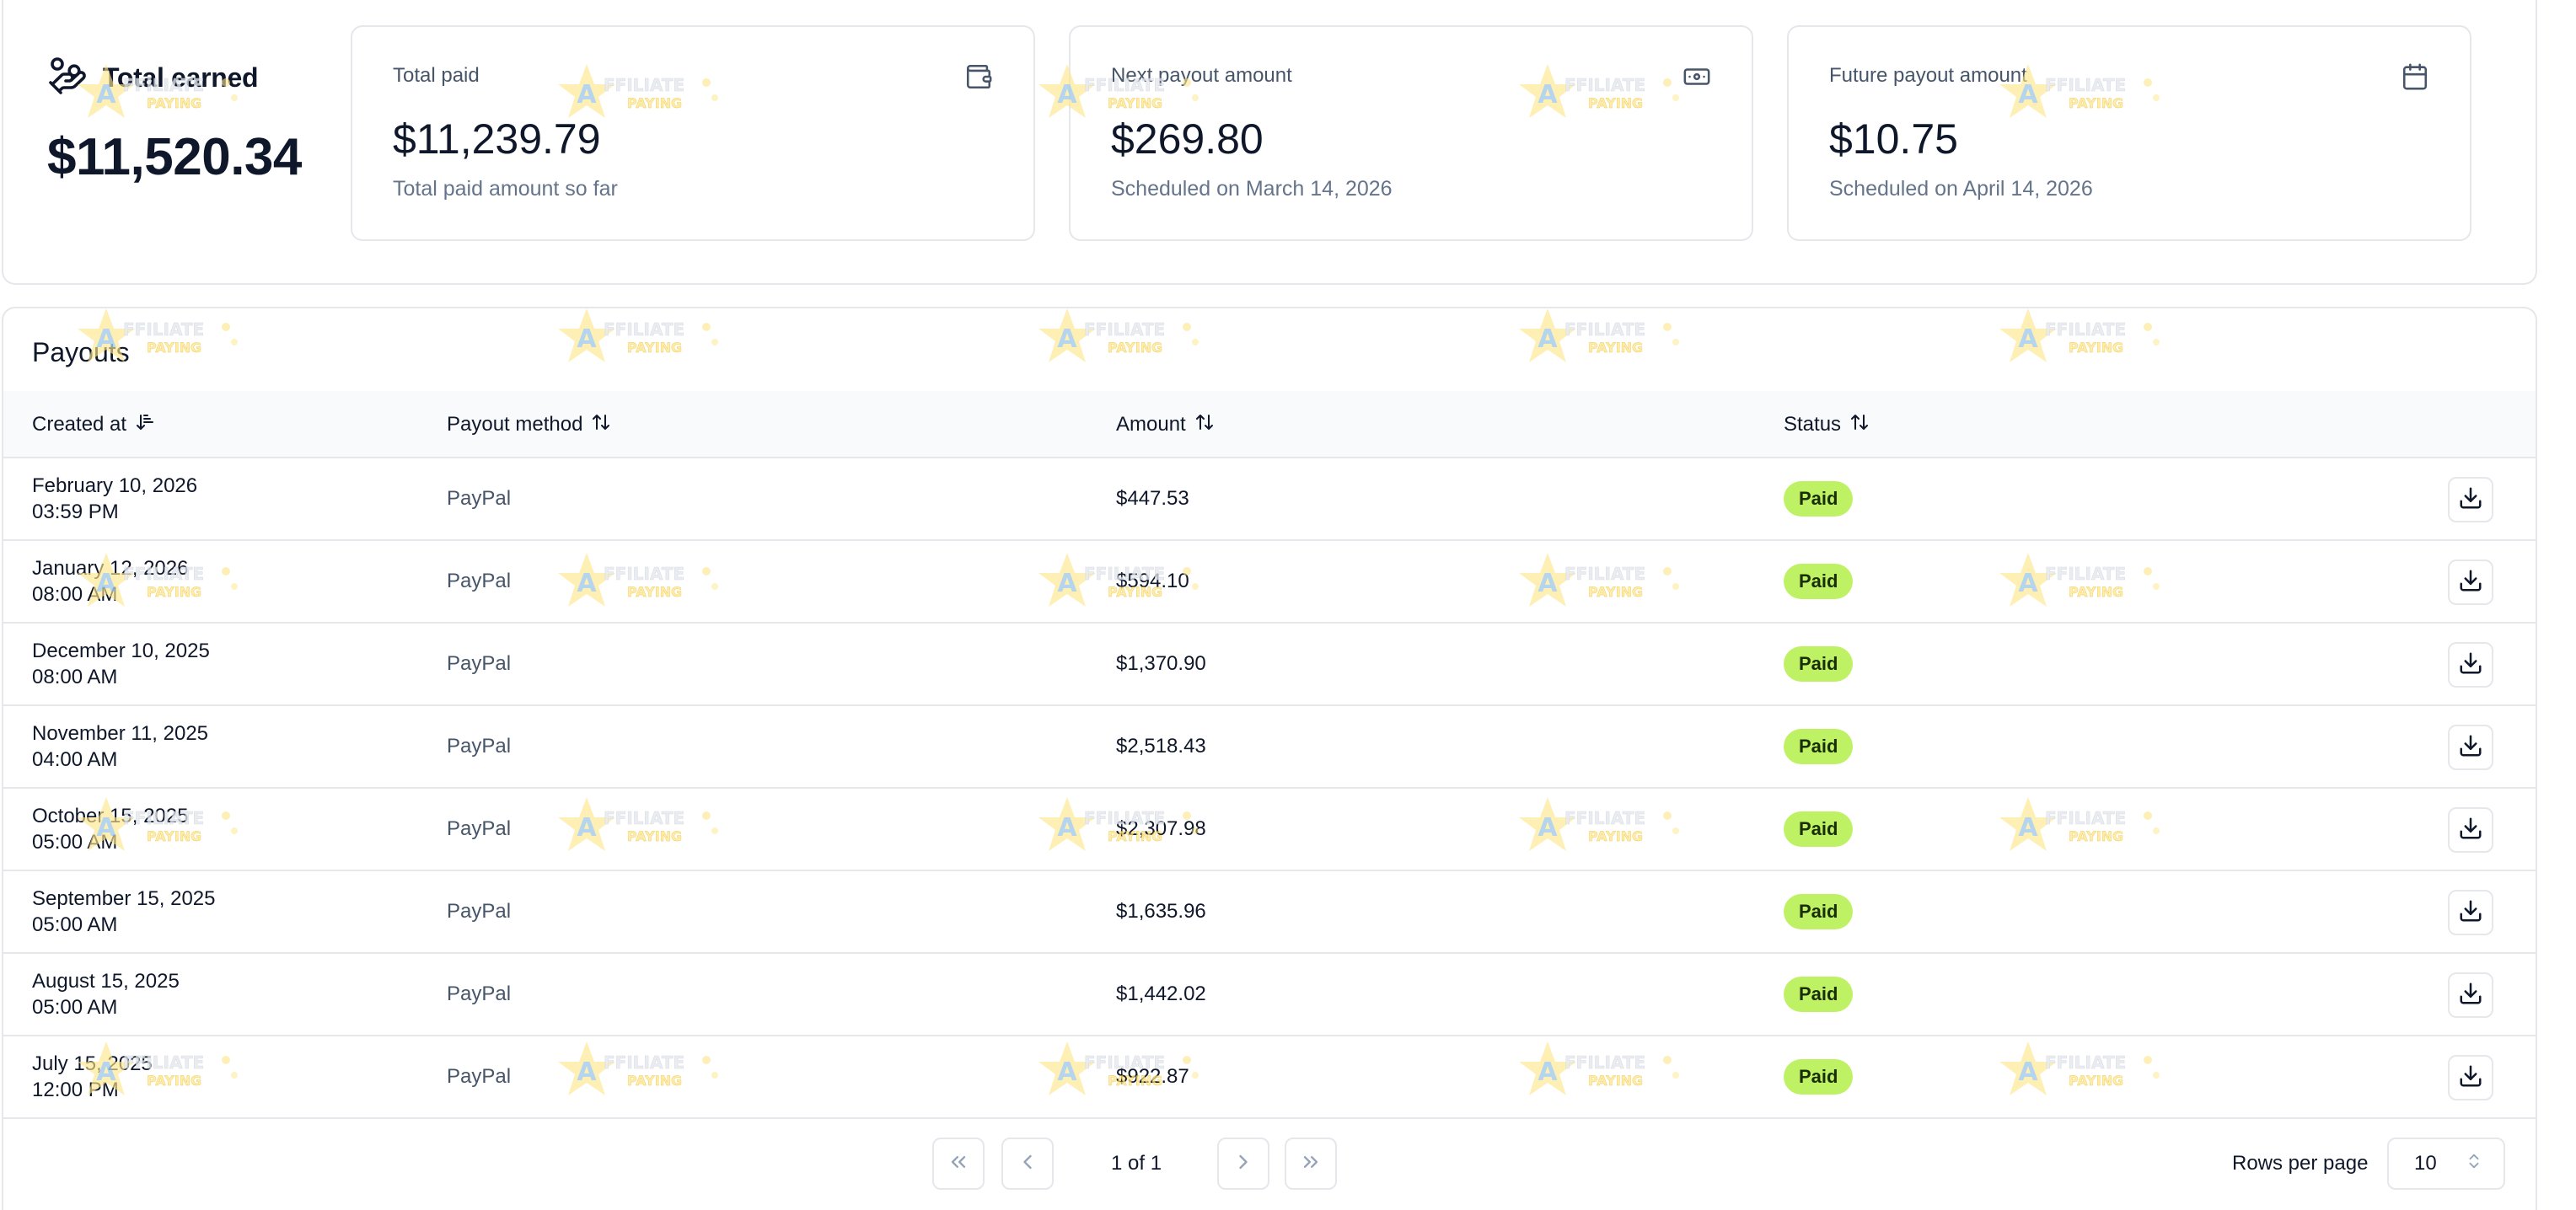 Image resolution: width=2576 pixels, height=1210 pixels. Describe the element at coordinates (174, 157) in the screenshot. I see `total-earned-amount: $11,520.34` at that location.